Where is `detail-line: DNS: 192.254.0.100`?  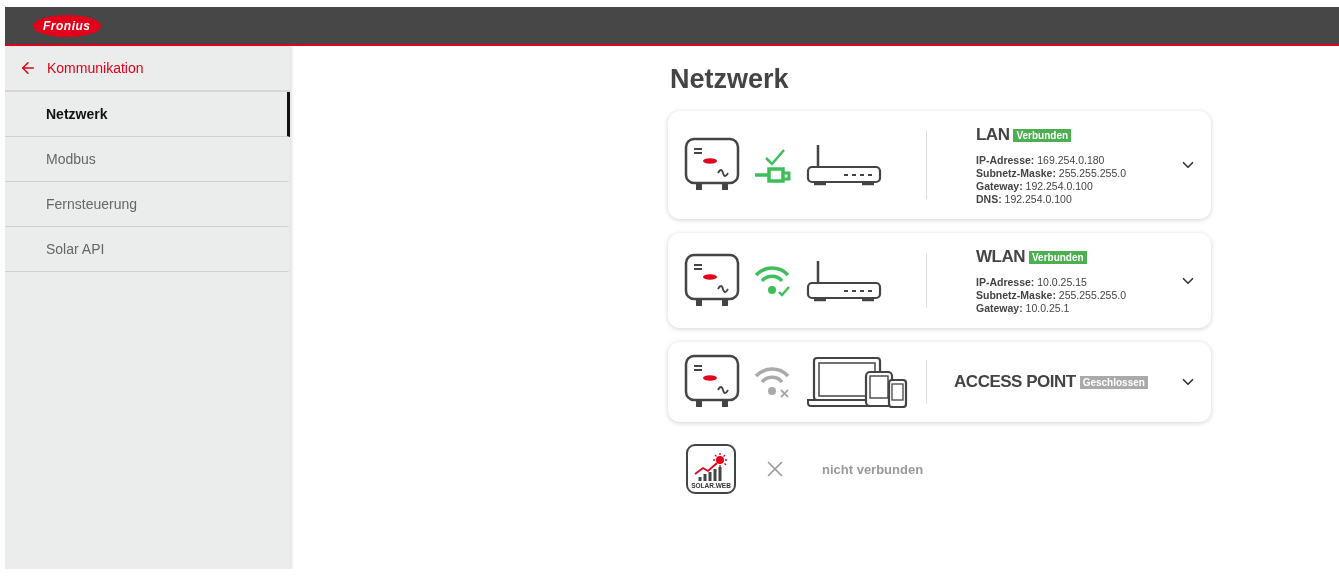
detail-line: DNS: 192.254.0.100 is located at coordinates (1024, 199).